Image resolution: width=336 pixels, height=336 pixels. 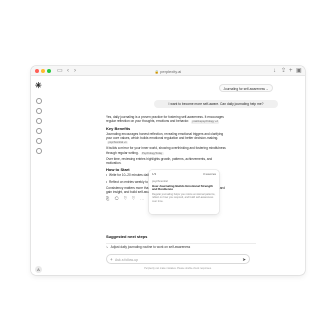 I want to click on follow-up-input: + Ask a follow-up ➤, so click(x=178, y=259).